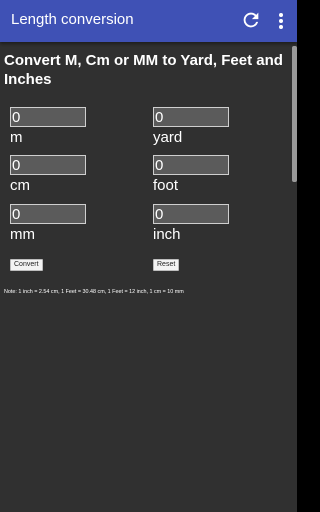 The image size is (320, 512). Describe the element at coordinates (191, 165) in the screenshot. I see `foot-input` at that location.